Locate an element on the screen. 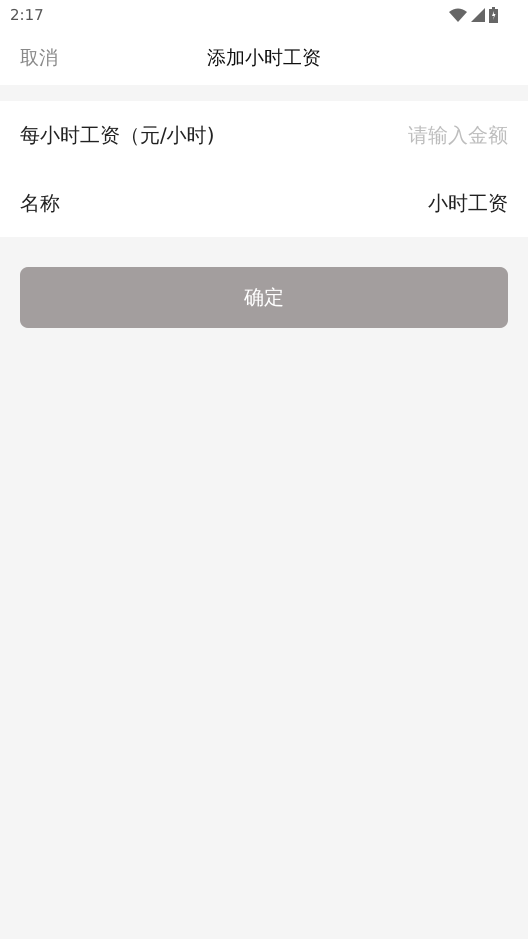  amount-input: 请输入金额 is located at coordinates (433, 135).